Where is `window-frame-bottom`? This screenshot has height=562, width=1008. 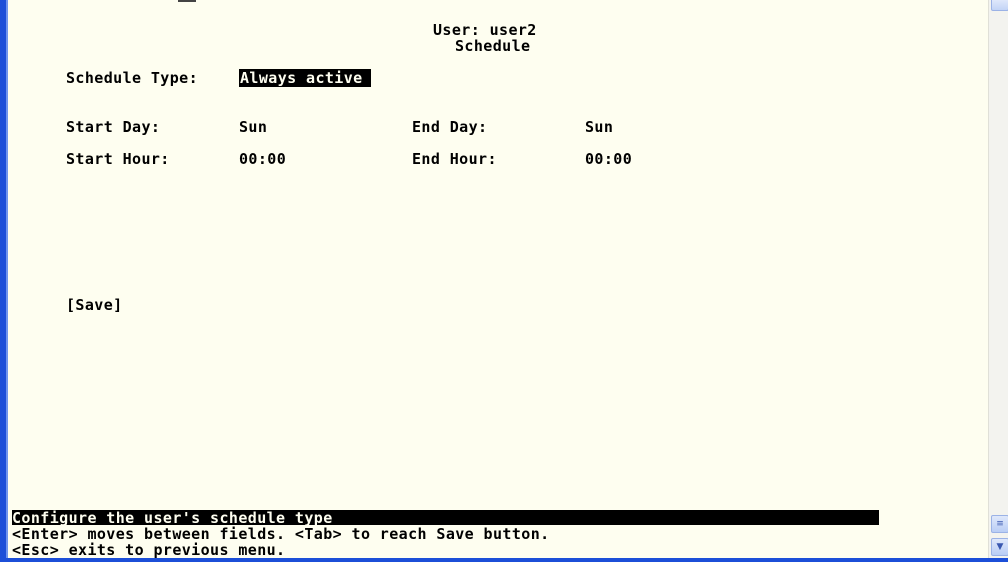
window-frame-bottom is located at coordinates (504, 560).